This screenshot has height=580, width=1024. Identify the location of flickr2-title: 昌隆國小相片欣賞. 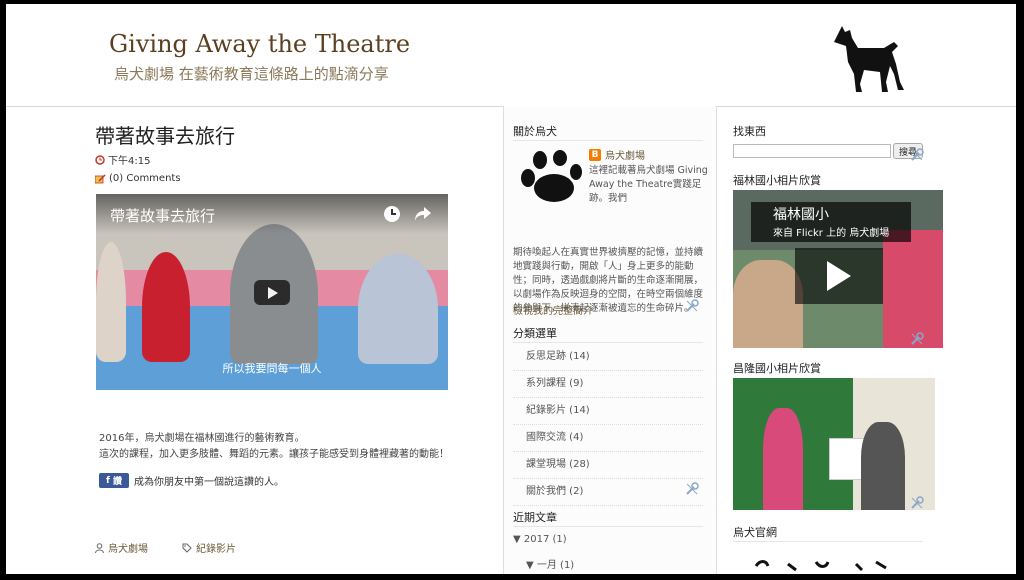
(777, 368).